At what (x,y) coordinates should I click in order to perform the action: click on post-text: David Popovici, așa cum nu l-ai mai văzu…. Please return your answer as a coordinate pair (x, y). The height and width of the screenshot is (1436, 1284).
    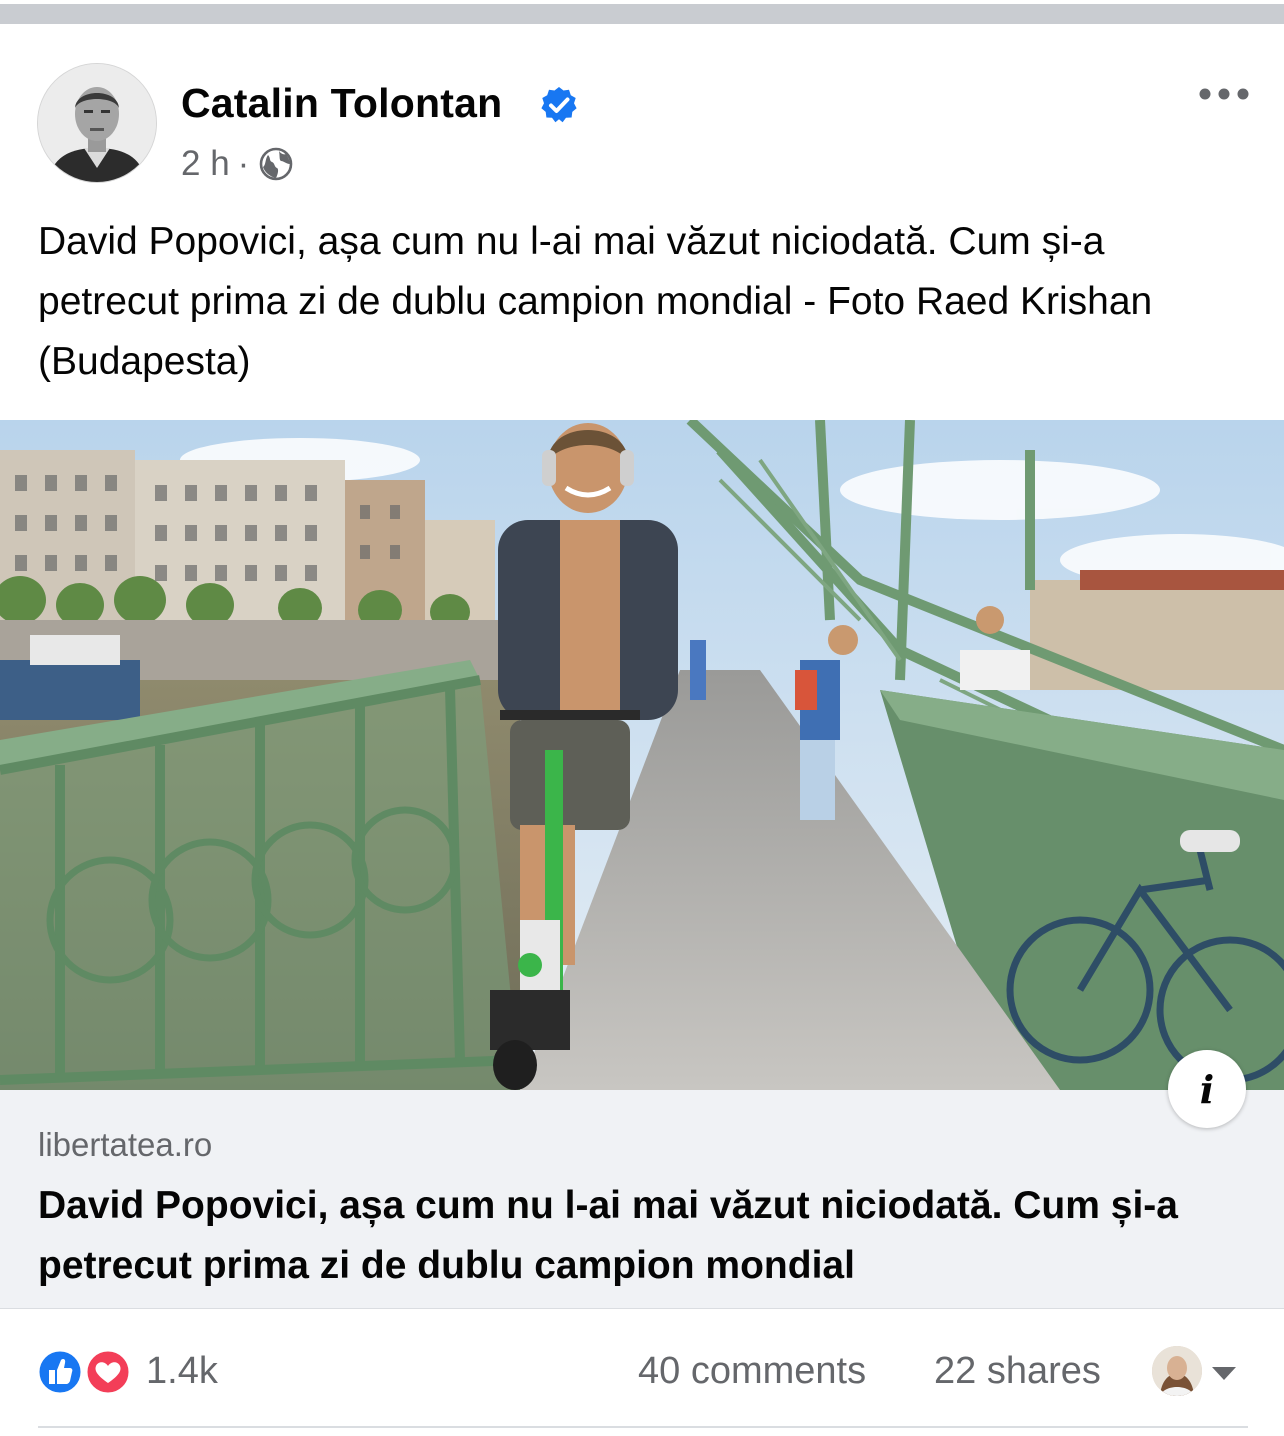
    Looking at the image, I should click on (595, 301).